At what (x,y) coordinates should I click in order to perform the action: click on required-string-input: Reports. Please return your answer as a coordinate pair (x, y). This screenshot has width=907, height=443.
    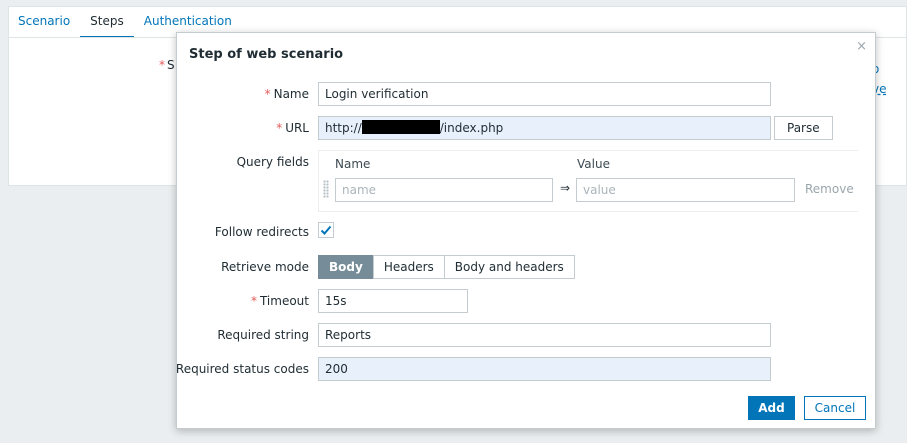
    Looking at the image, I should click on (544, 335).